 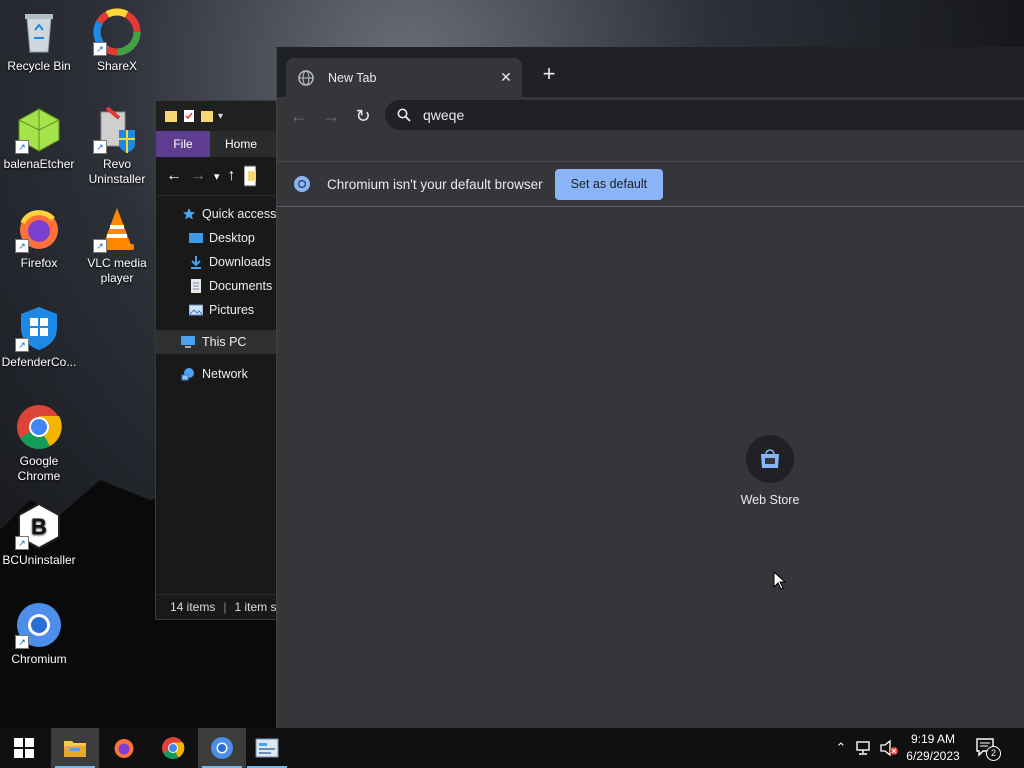 I want to click on nav-item-network: Network, so click(x=217, y=374).